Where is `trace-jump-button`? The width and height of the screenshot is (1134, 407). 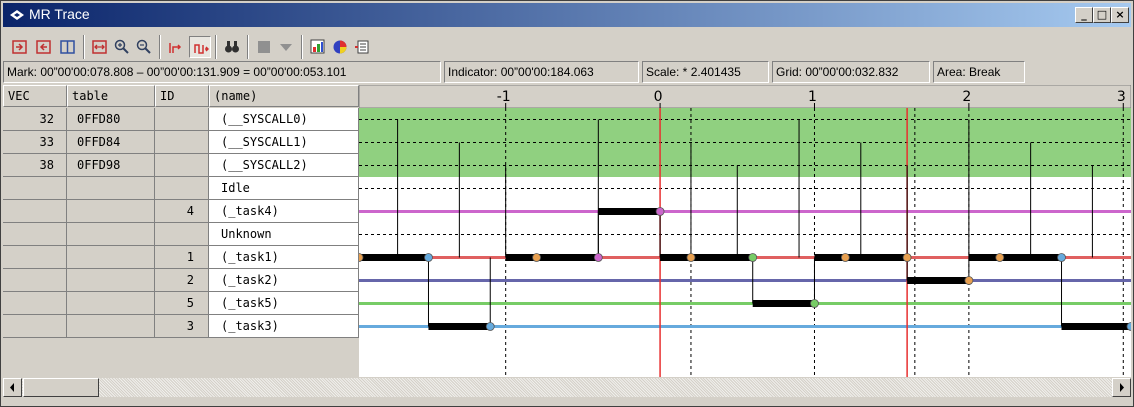 trace-jump-button is located at coordinates (200, 47).